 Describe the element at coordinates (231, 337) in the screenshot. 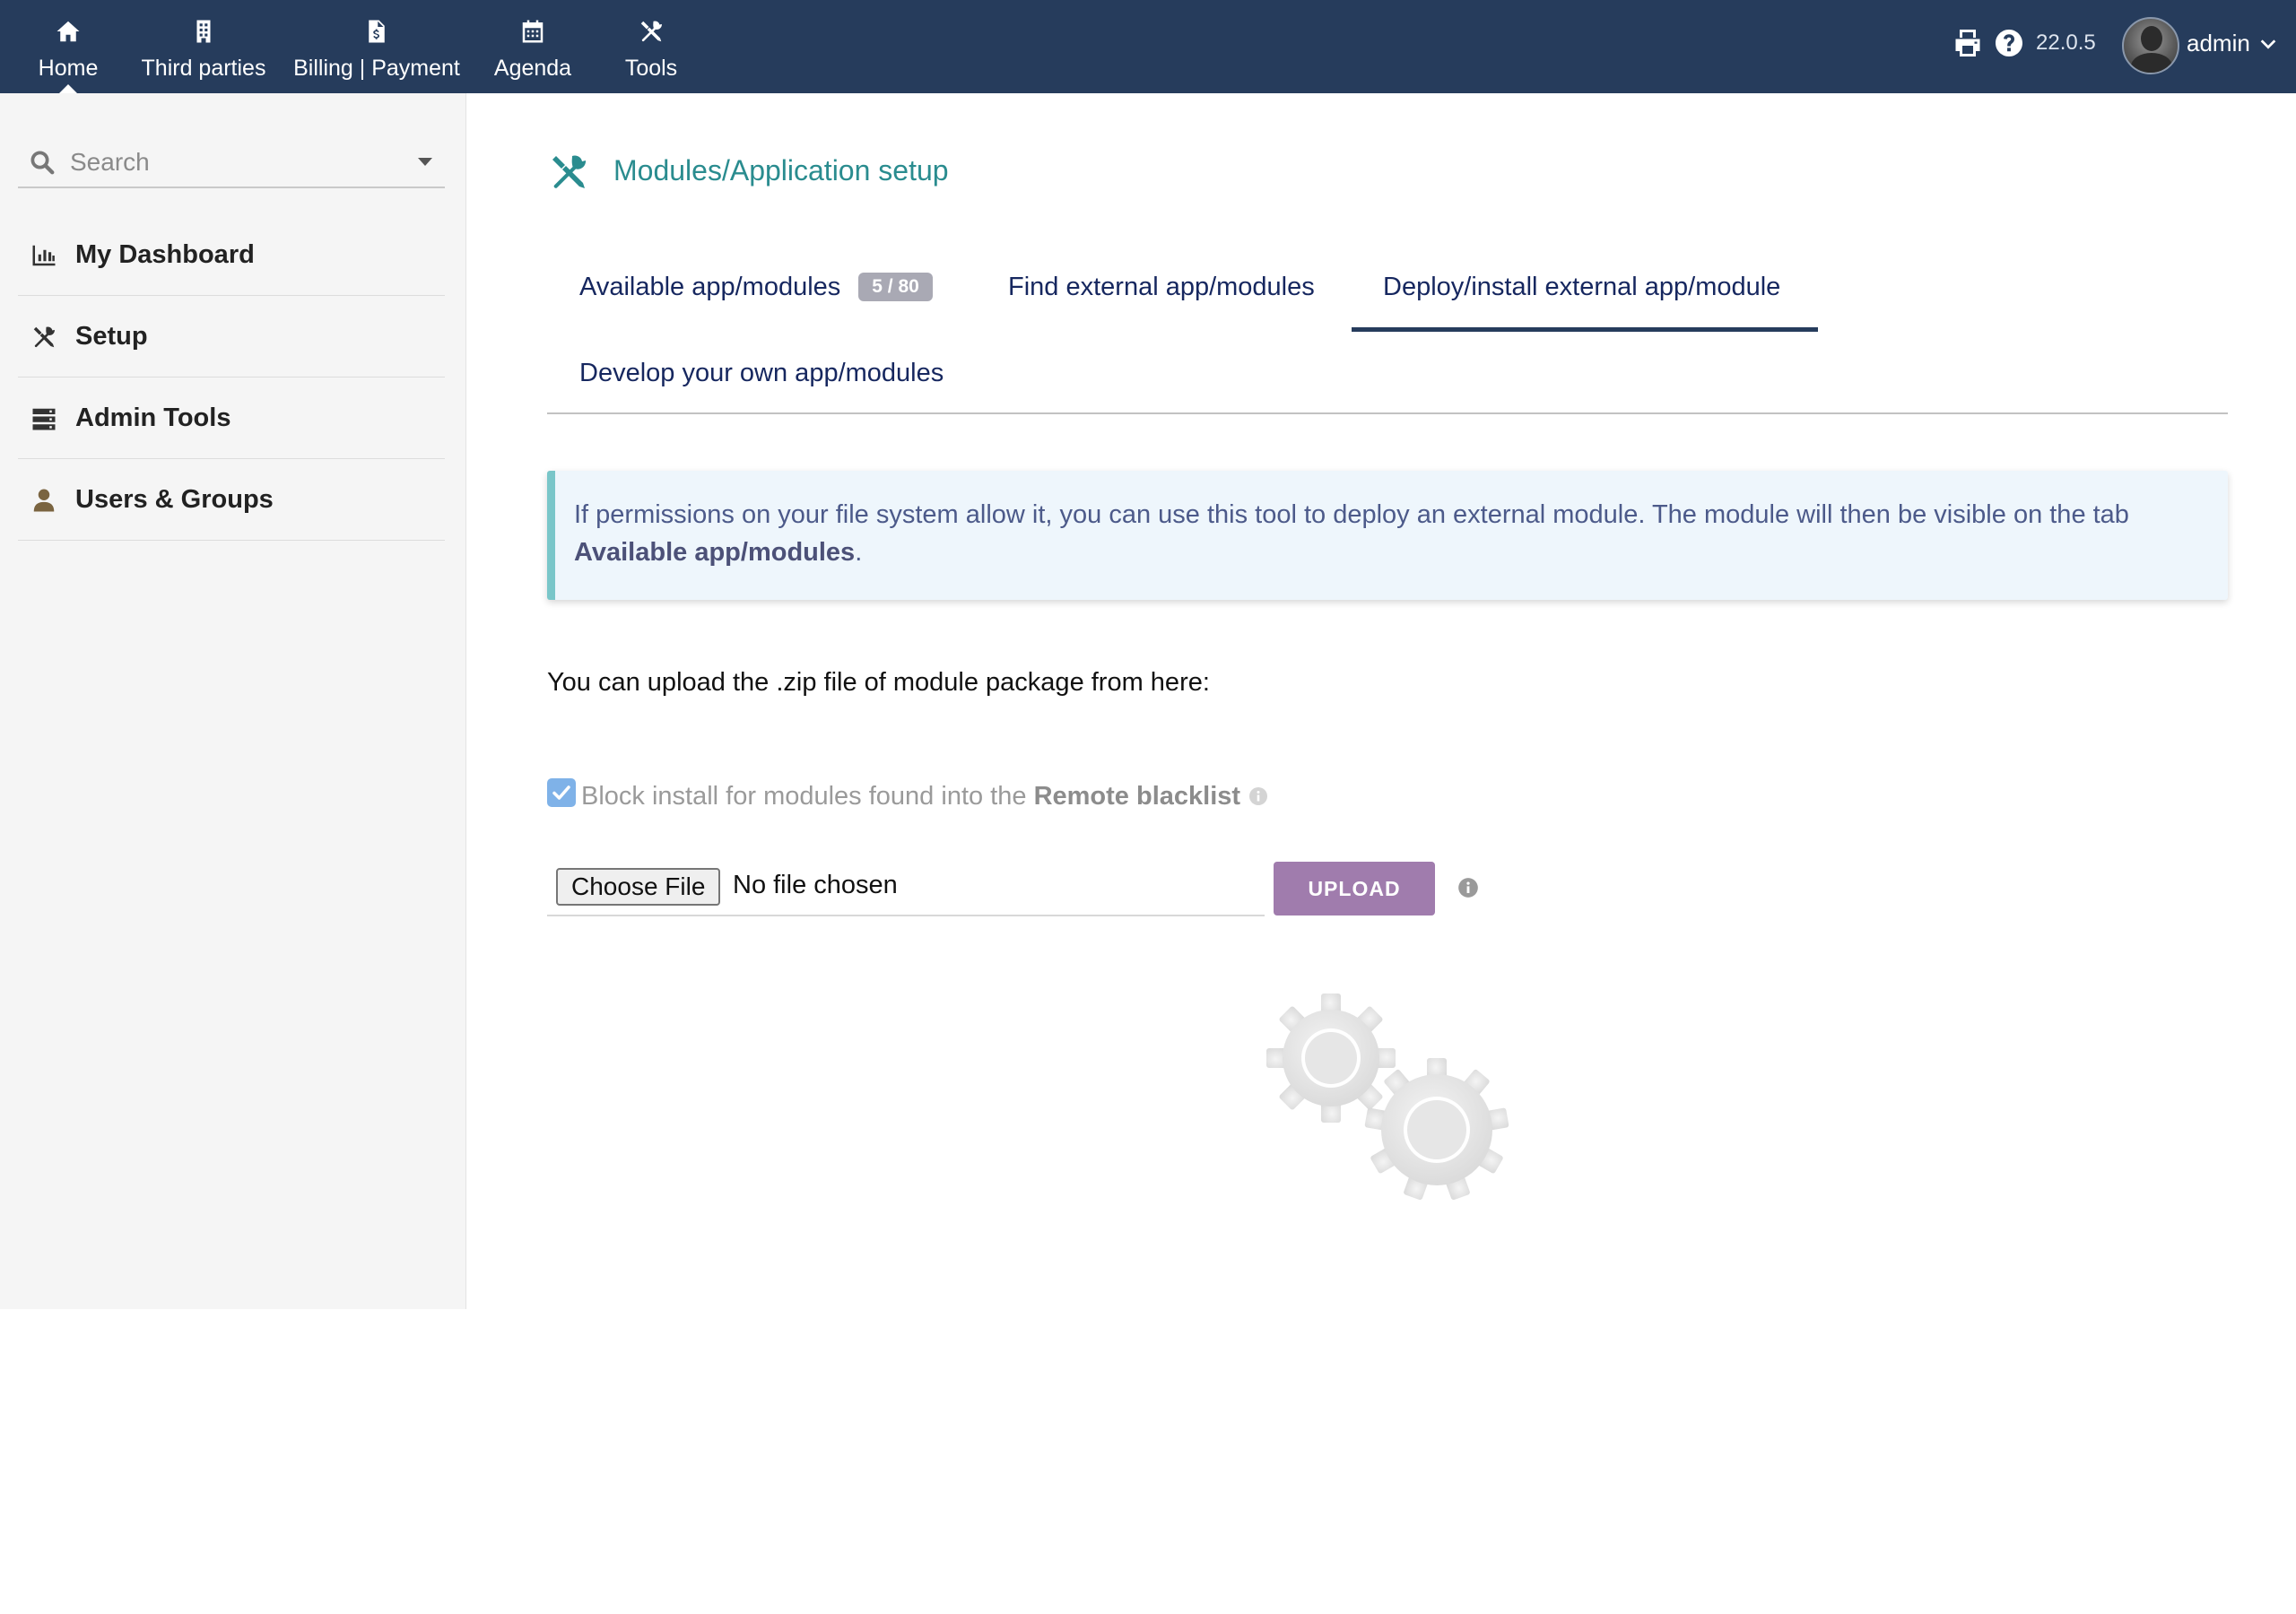

I see `sidebar-item-setup: Setup` at that location.